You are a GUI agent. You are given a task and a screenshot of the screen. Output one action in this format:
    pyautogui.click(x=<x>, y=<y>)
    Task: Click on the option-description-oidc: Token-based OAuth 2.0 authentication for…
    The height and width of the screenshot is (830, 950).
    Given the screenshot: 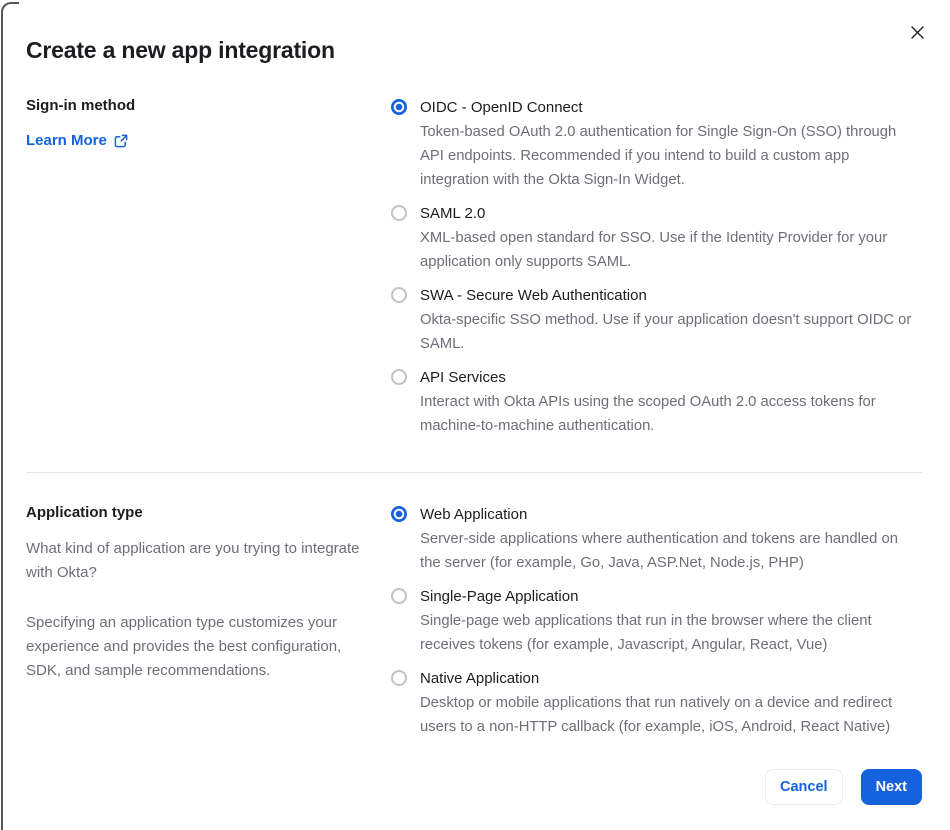 What is the action you would take?
    pyautogui.click(x=658, y=156)
    